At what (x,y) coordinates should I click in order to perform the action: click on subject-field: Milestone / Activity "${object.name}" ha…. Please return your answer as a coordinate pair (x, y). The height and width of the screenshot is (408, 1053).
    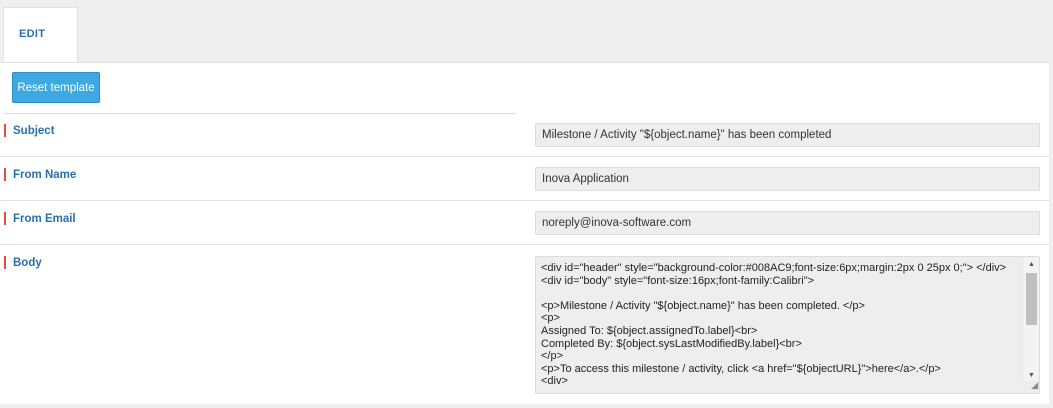
    Looking at the image, I should click on (787, 135).